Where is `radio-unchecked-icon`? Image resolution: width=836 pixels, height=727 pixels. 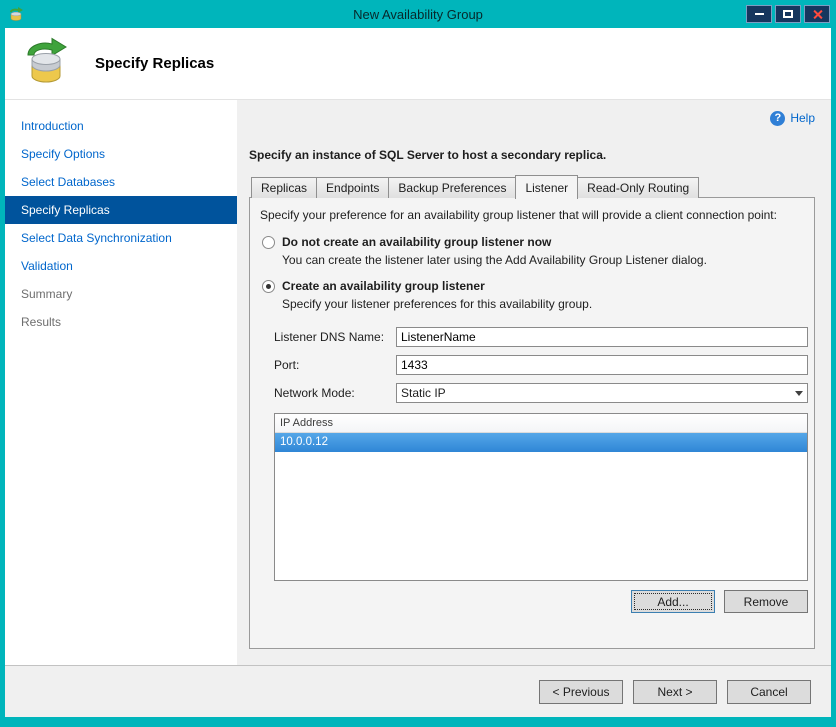 radio-unchecked-icon is located at coordinates (268, 242).